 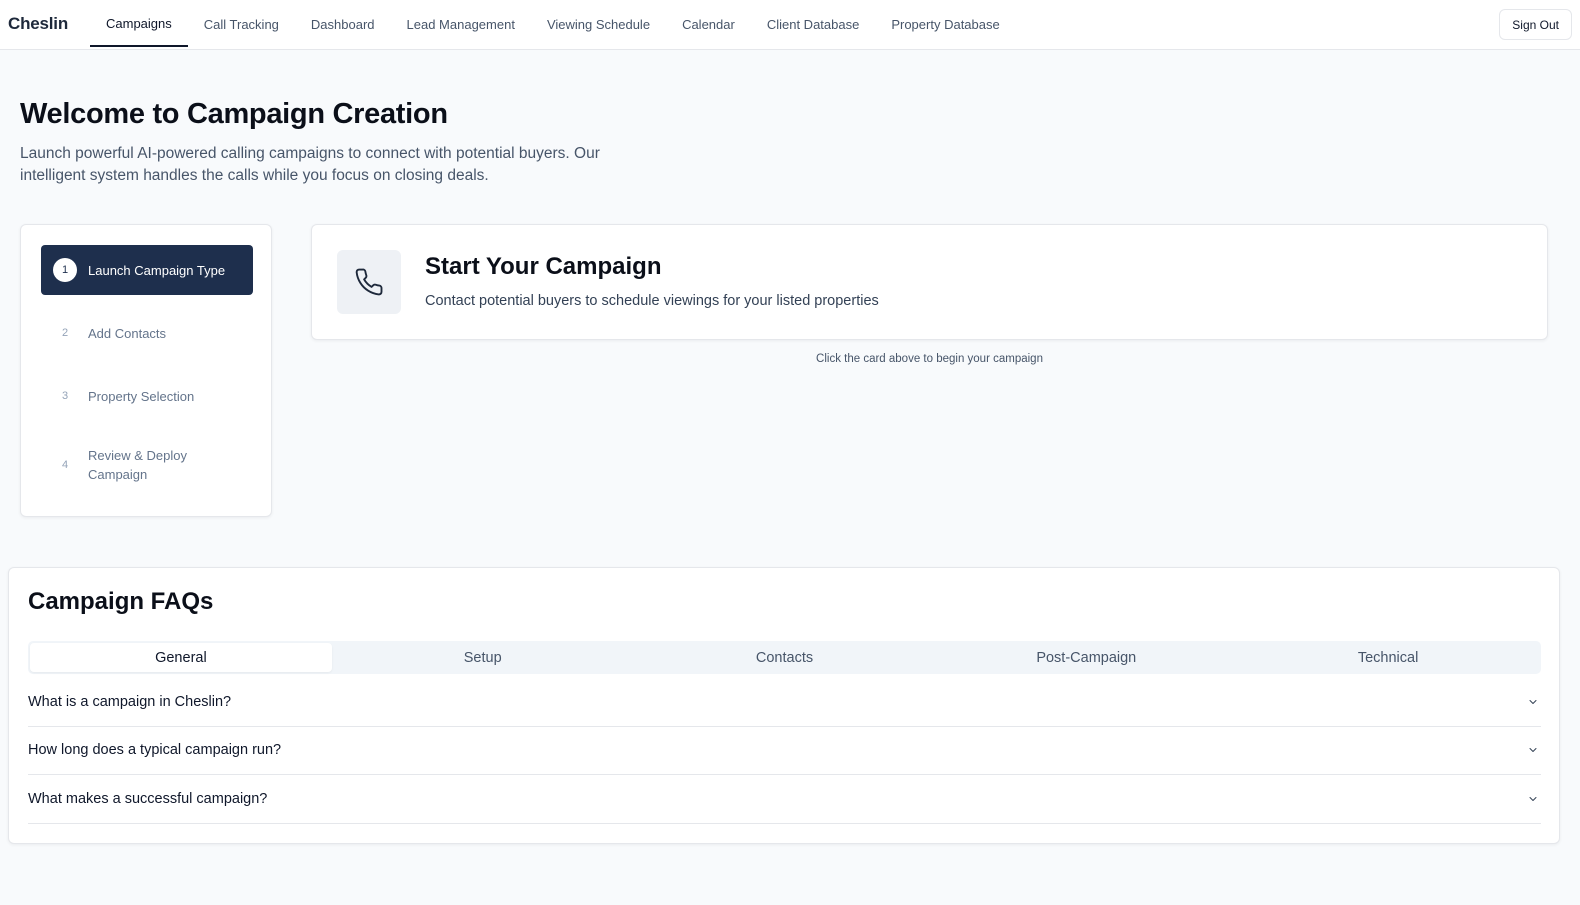 What do you see at coordinates (121, 601) in the screenshot?
I see `faq-title: Campaign FAQs` at bounding box center [121, 601].